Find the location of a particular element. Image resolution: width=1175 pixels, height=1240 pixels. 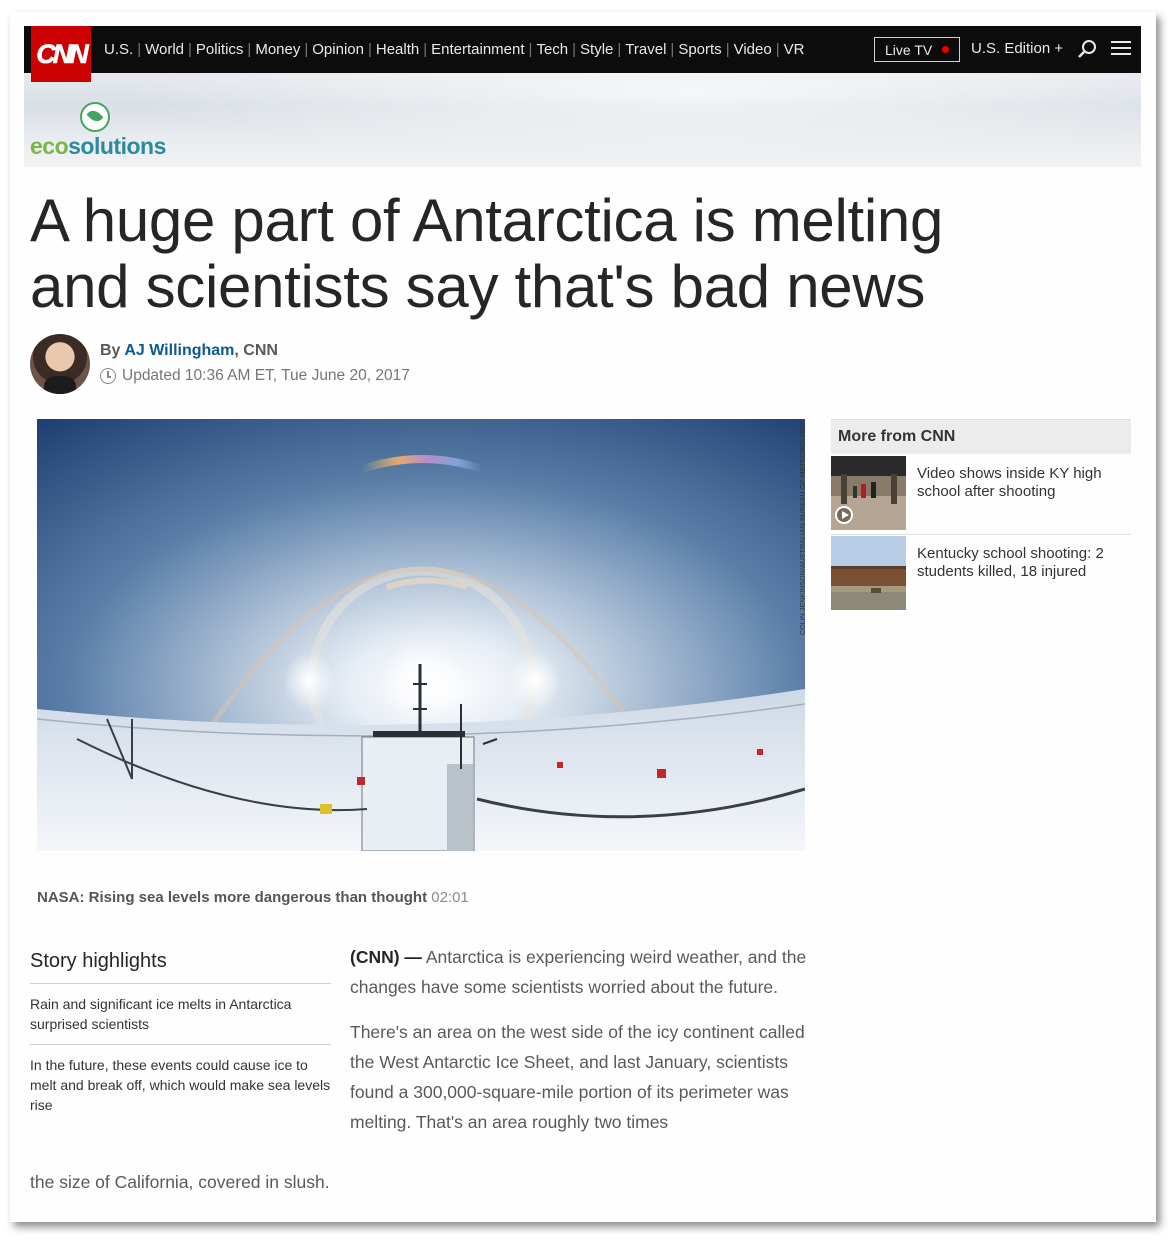

nav-link-health: Health is located at coordinates (397, 49).